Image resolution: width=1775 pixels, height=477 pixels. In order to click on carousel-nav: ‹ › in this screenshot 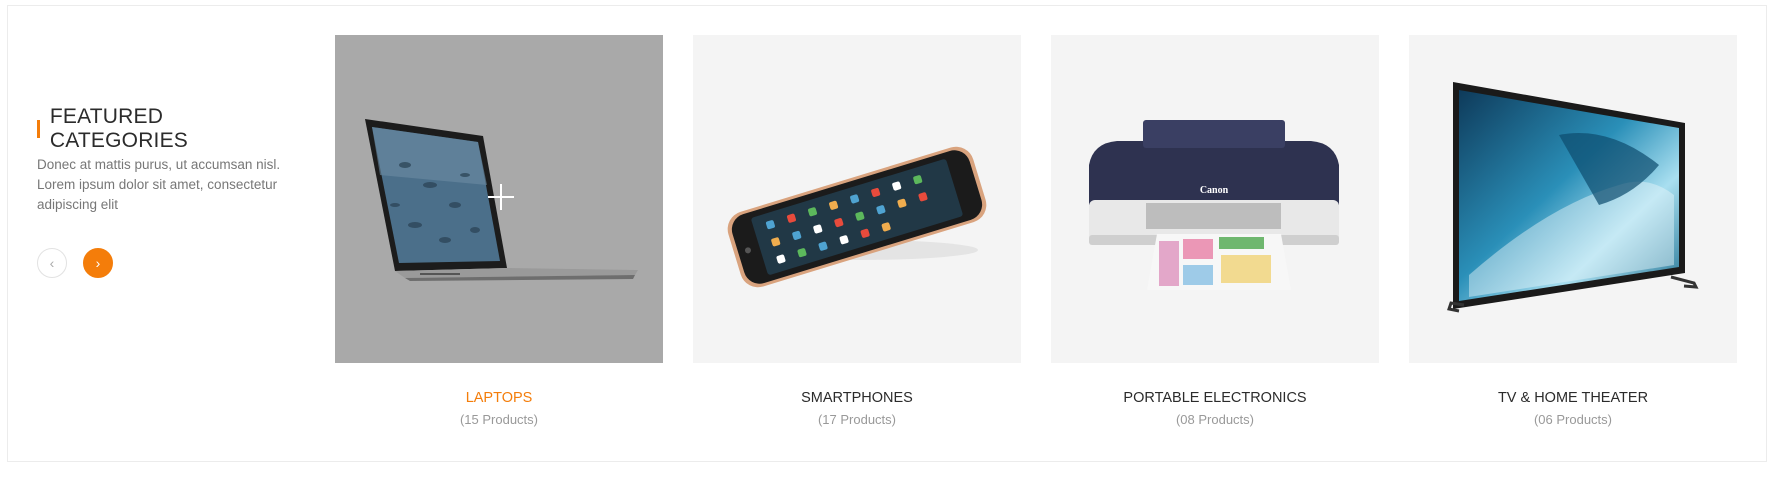, I will do `click(75, 263)`.